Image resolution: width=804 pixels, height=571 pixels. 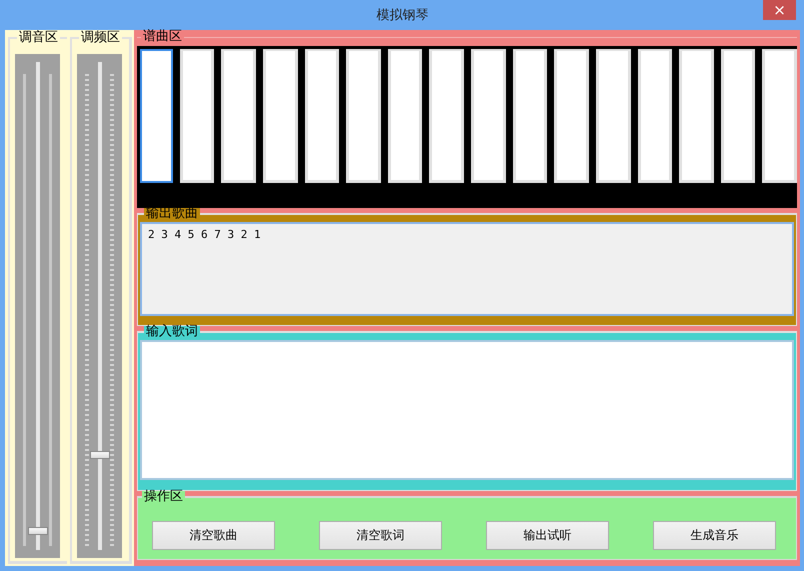 What do you see at coordinates (380, 535) in the screenshot?
I see `action-button: 清空歌词` at bounding box center [380, 535].